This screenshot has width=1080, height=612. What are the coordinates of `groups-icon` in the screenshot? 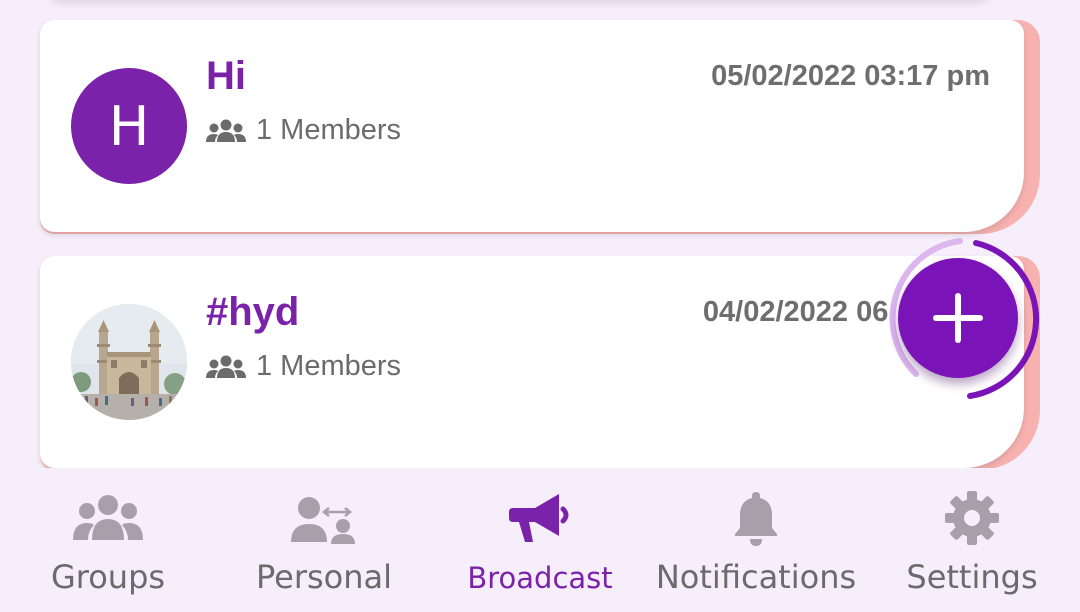 It's located at (108, 517).